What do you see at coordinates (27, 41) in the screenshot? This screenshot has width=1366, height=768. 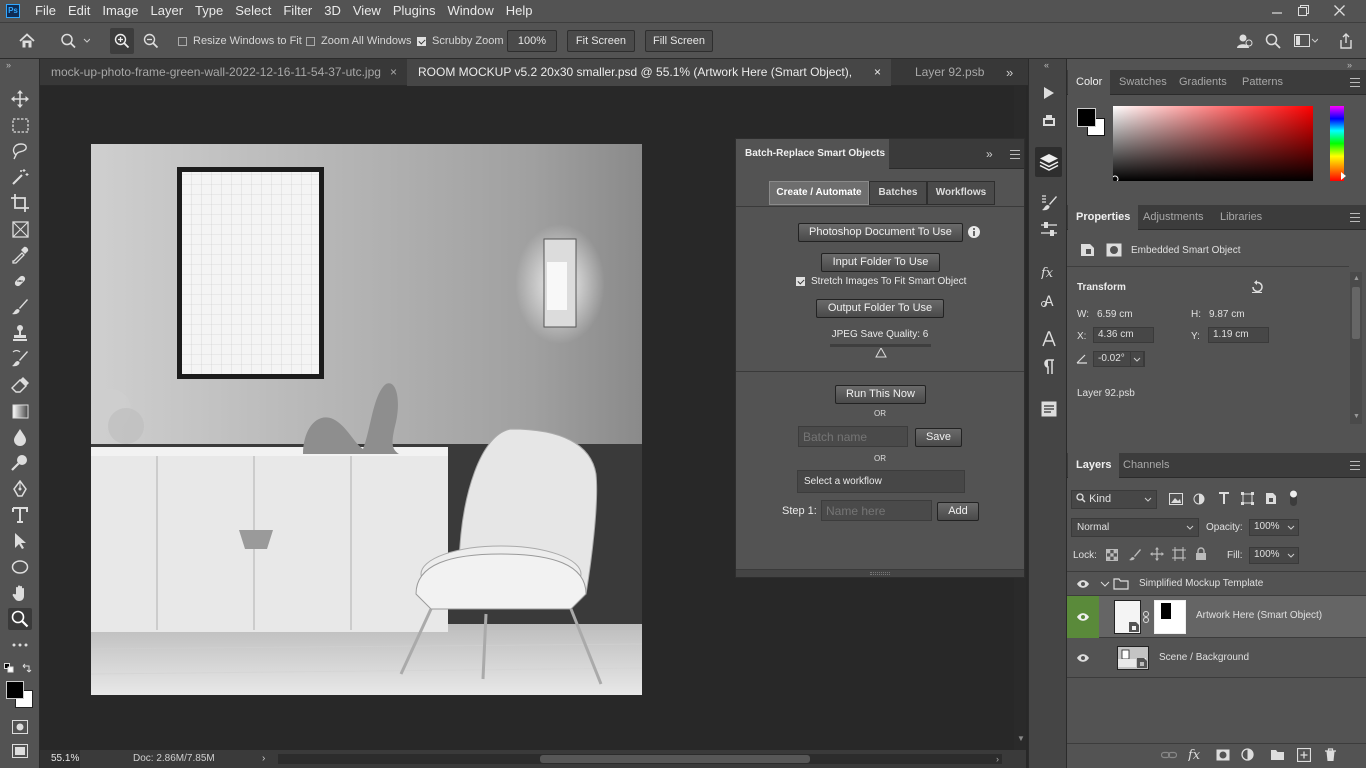 I see `home-icon` at bounding box center [27, 41].